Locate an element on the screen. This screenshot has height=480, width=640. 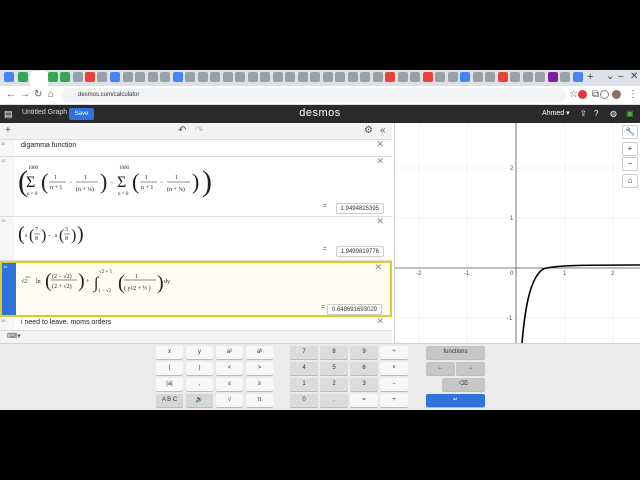
key-equals: = is located at coordinates (364, 400).